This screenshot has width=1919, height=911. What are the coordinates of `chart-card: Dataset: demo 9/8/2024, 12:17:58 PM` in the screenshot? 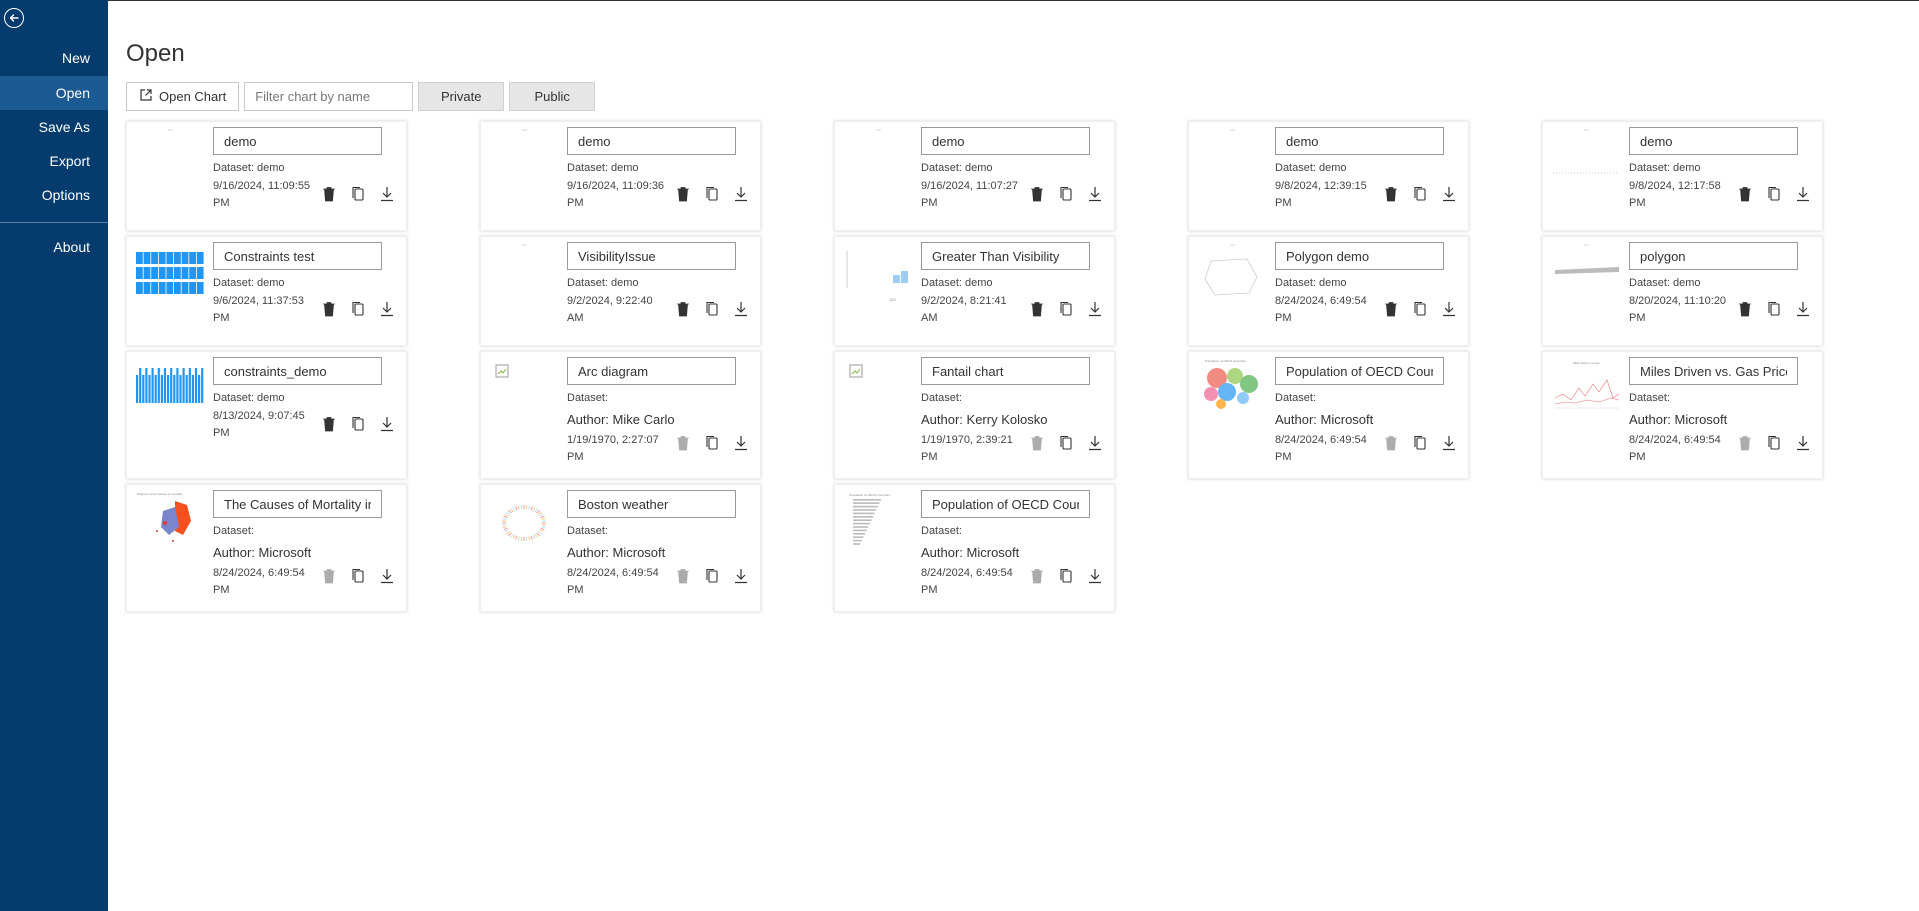 It's located at (1682, 176).